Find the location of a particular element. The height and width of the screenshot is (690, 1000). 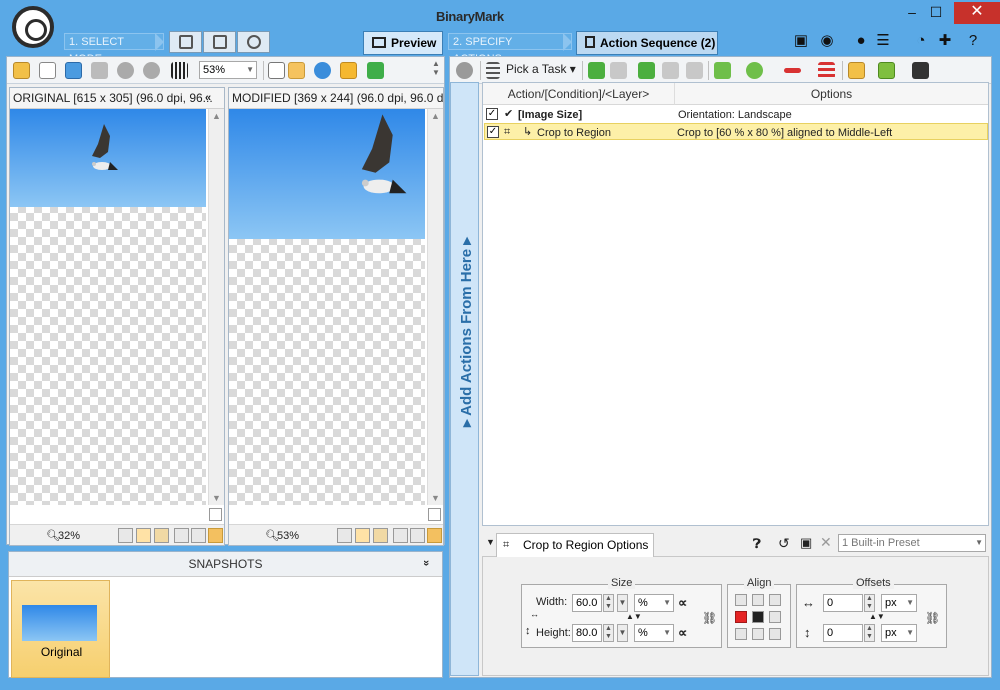

save-preset-icon: ▣ is located at coordinates (806, 543).